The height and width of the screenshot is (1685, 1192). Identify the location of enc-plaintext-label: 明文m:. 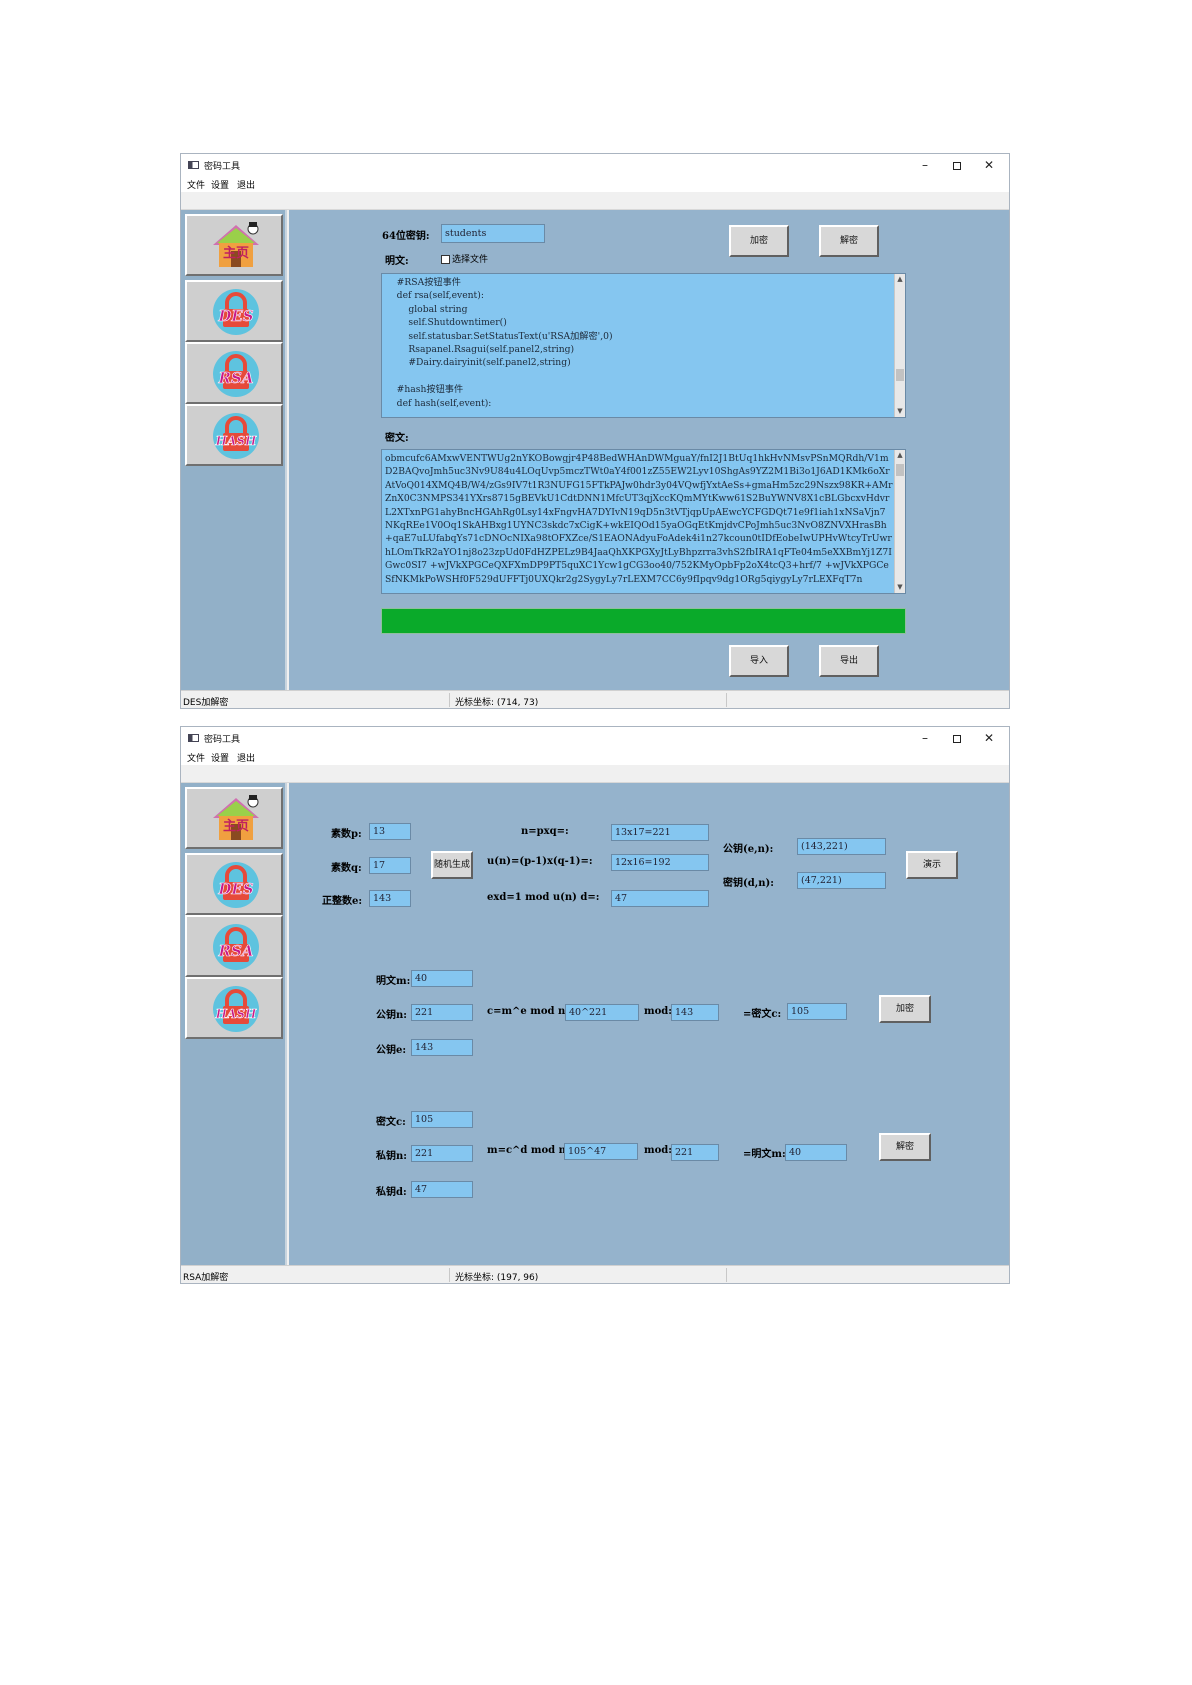
(393, 981).